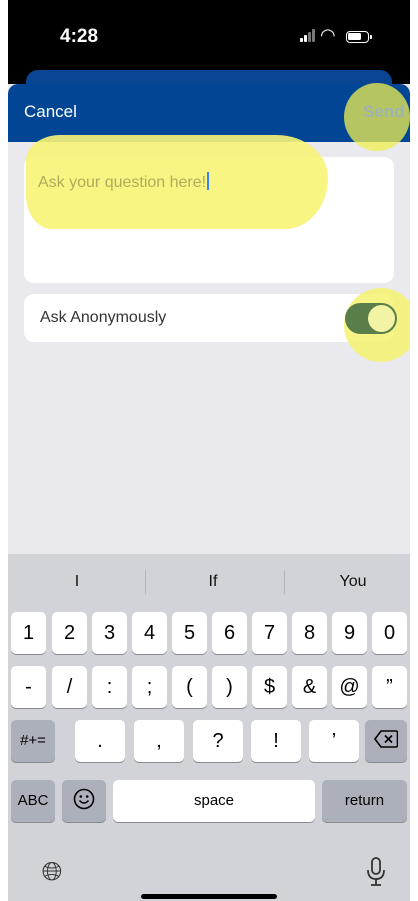 The image size is (418, 901). I want to click on question-placeholder: Ask your question here!, so click(122, 182).